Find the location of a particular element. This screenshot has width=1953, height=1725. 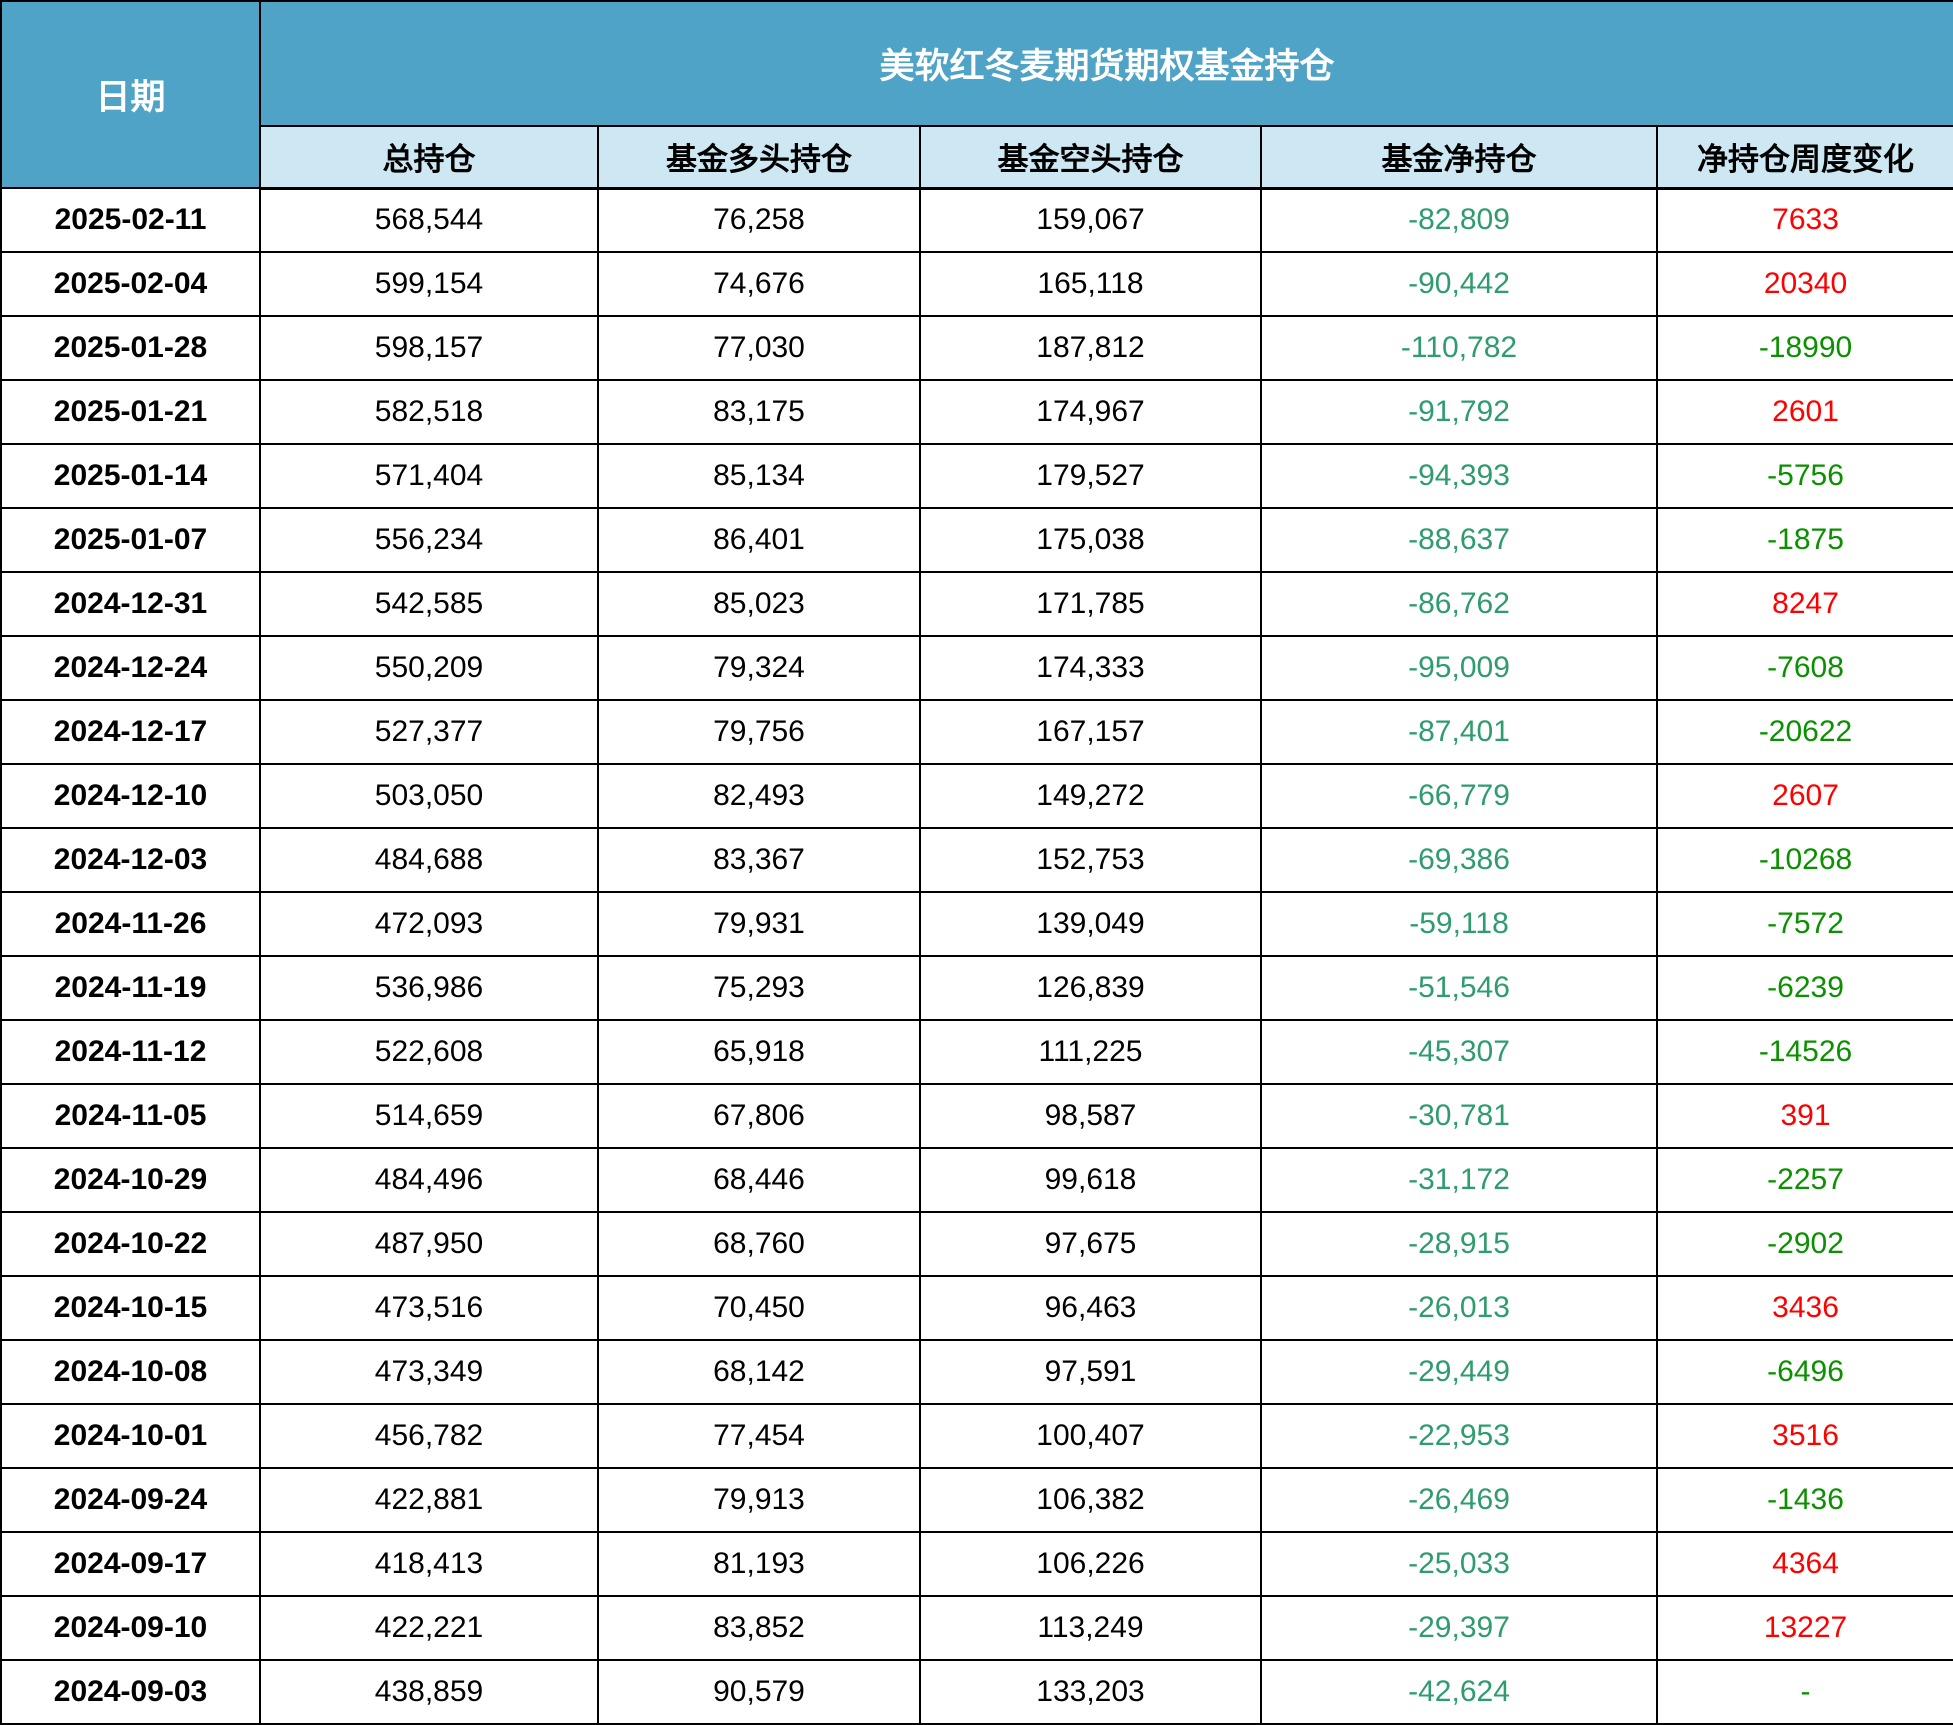

fund-long-position-cell: 81,193 is located at coordinates (759, 1564).